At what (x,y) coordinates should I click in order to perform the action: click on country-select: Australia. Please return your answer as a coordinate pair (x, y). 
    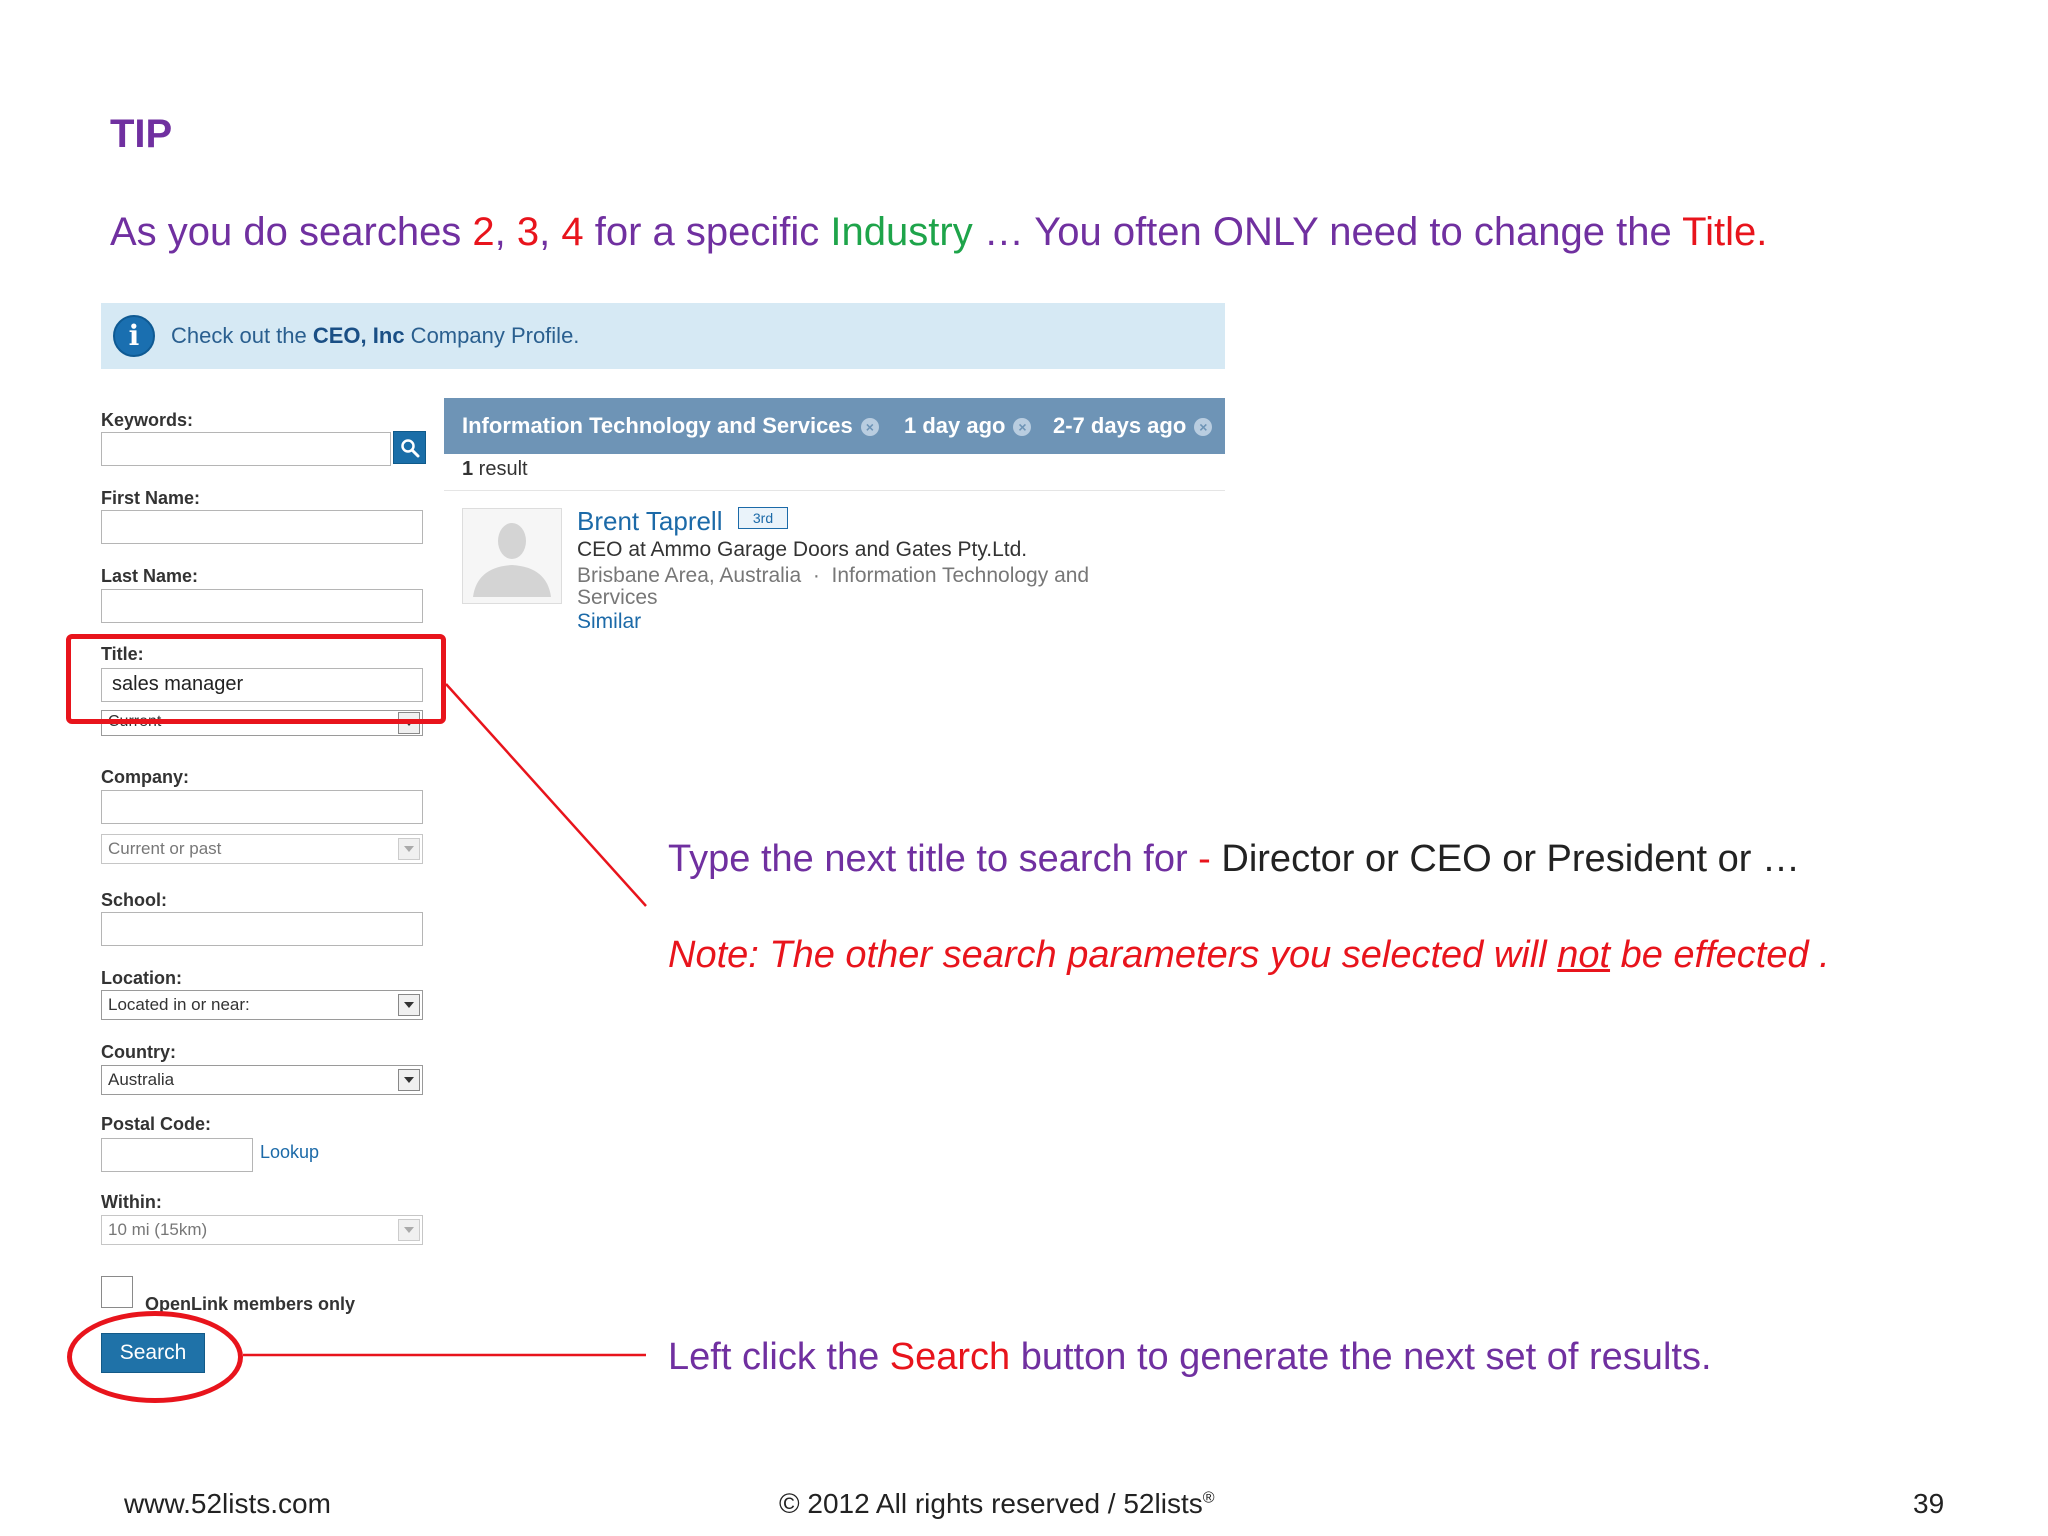
    Looking at the image, I should click on (262, 1080).